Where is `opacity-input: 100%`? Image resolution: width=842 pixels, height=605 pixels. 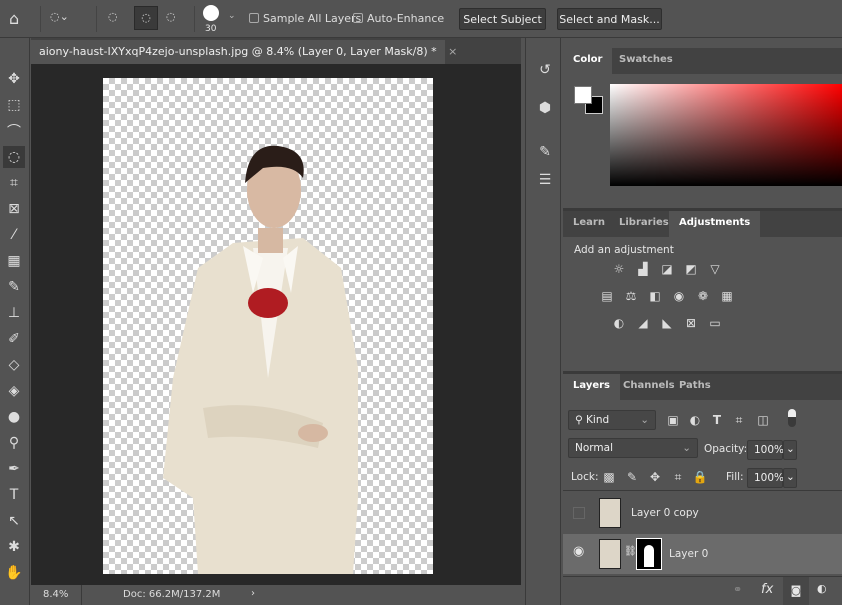 opacity-input: 100% is located at coordinates (765, 450).